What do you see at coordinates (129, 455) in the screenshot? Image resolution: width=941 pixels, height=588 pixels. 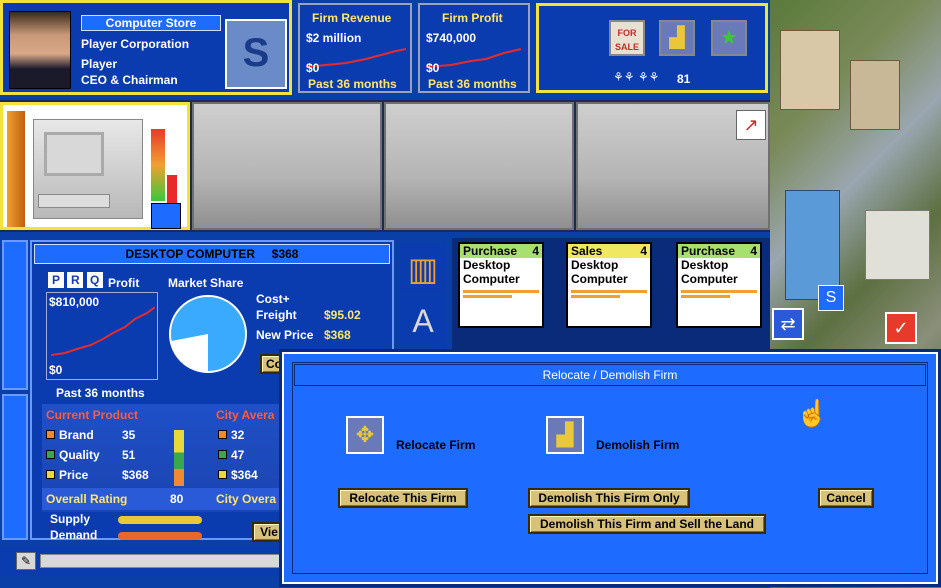 I see `quality-value: 51` at bounding box center [129, 455].